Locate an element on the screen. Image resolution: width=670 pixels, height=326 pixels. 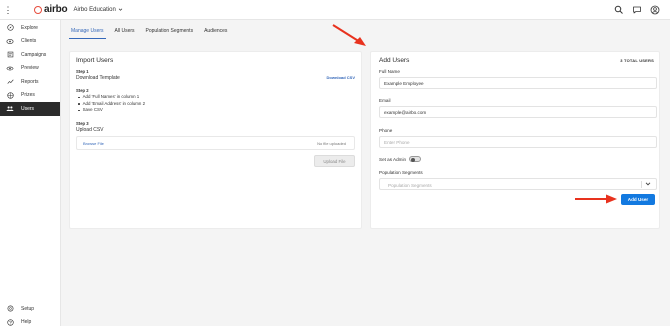
step2-label: Step 2 is located at coordinates (82, 90).